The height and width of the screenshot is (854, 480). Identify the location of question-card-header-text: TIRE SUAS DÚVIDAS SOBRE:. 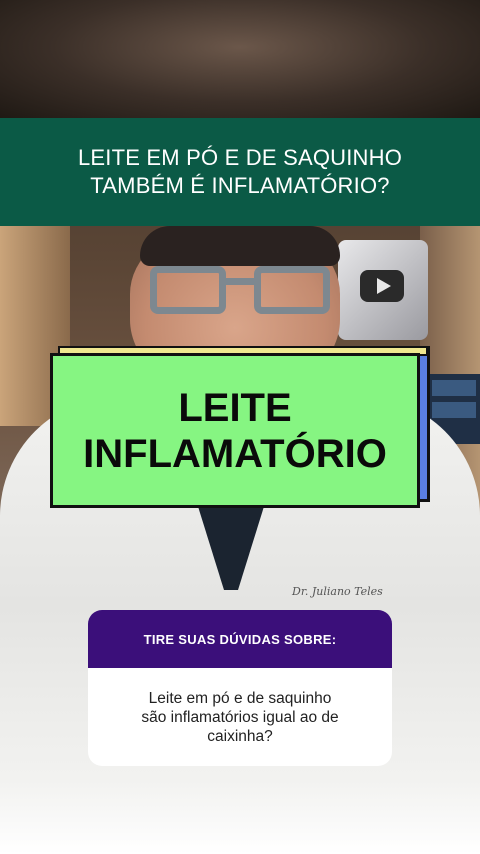
(240, 639).